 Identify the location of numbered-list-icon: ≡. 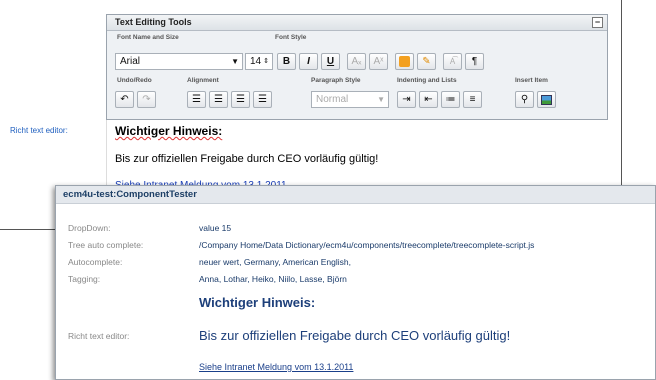
(472, 99).